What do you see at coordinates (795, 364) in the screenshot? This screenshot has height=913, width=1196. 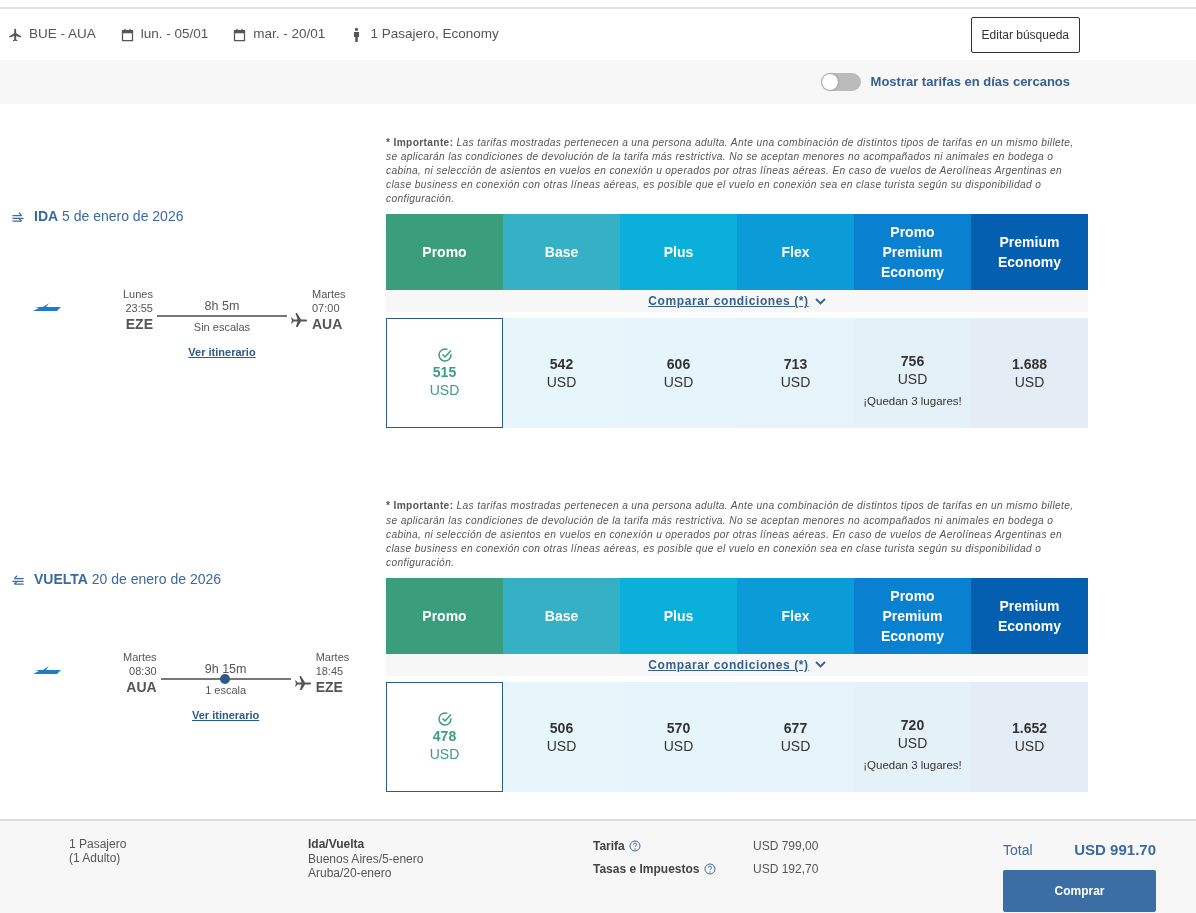 I see `fare-price: 713` at bounding box center [795, 364].